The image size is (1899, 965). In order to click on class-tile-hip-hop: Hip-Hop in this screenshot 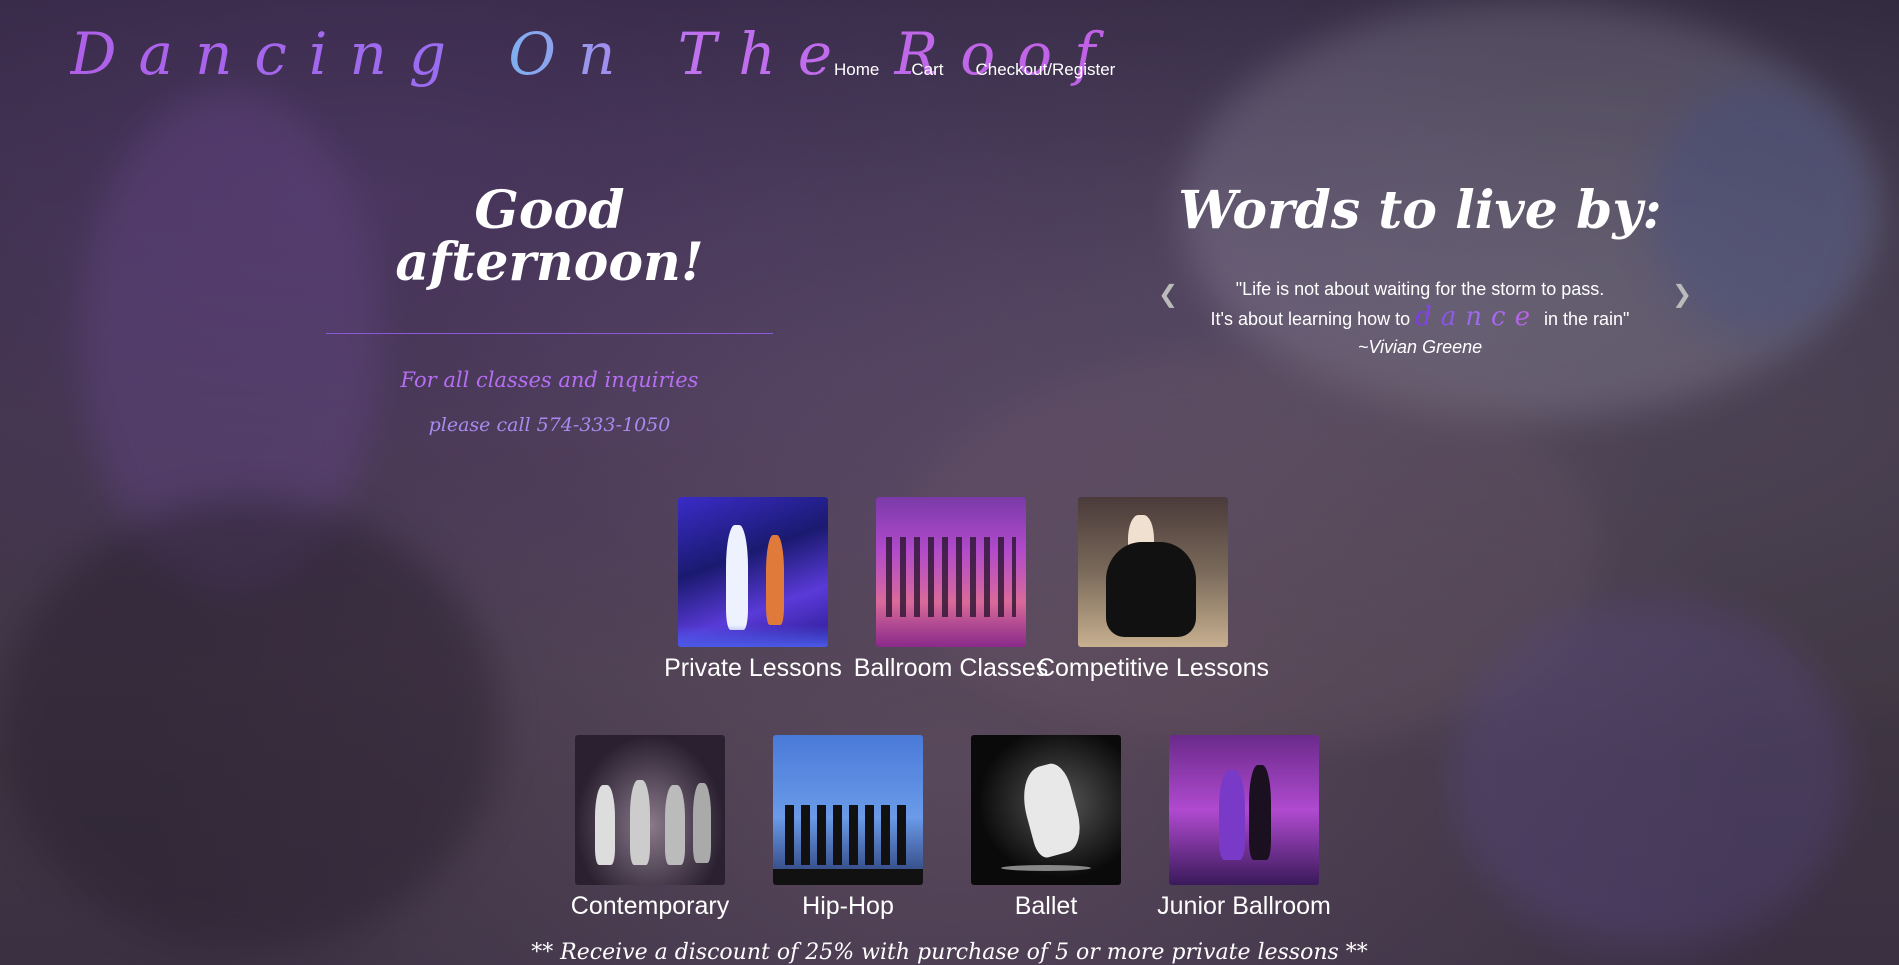, I will do `click(848, 827)`.